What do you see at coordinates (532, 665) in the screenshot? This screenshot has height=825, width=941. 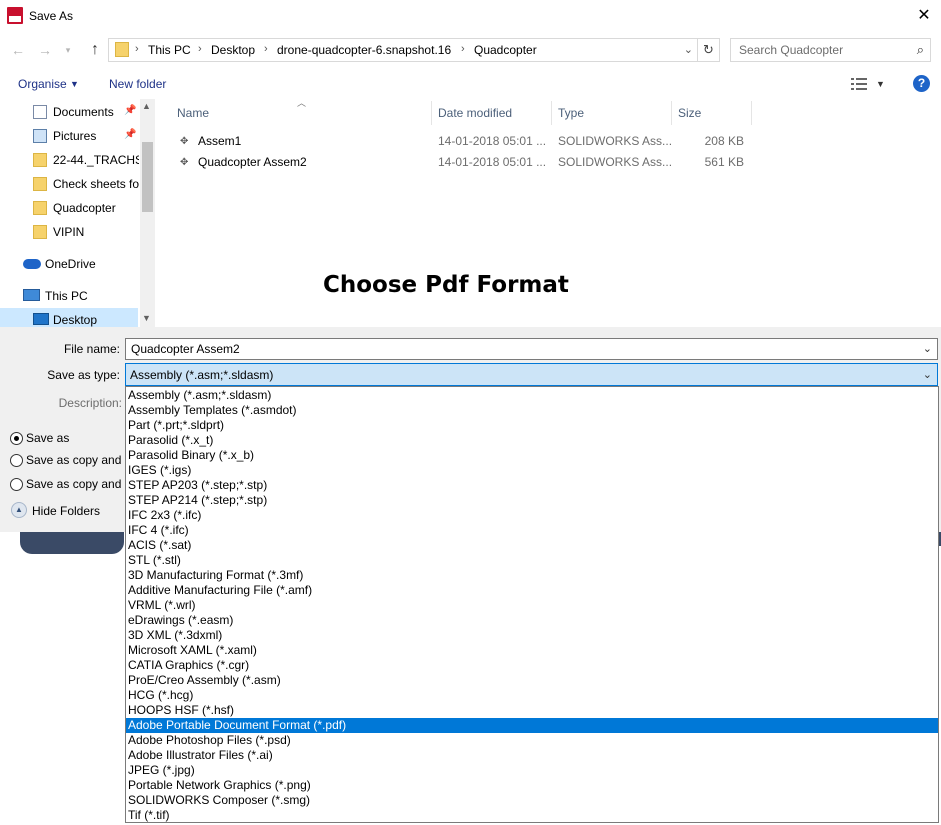 I see `file-type-option: CATIA Graphics (*.cgr)` at bounding box center [532, 665].